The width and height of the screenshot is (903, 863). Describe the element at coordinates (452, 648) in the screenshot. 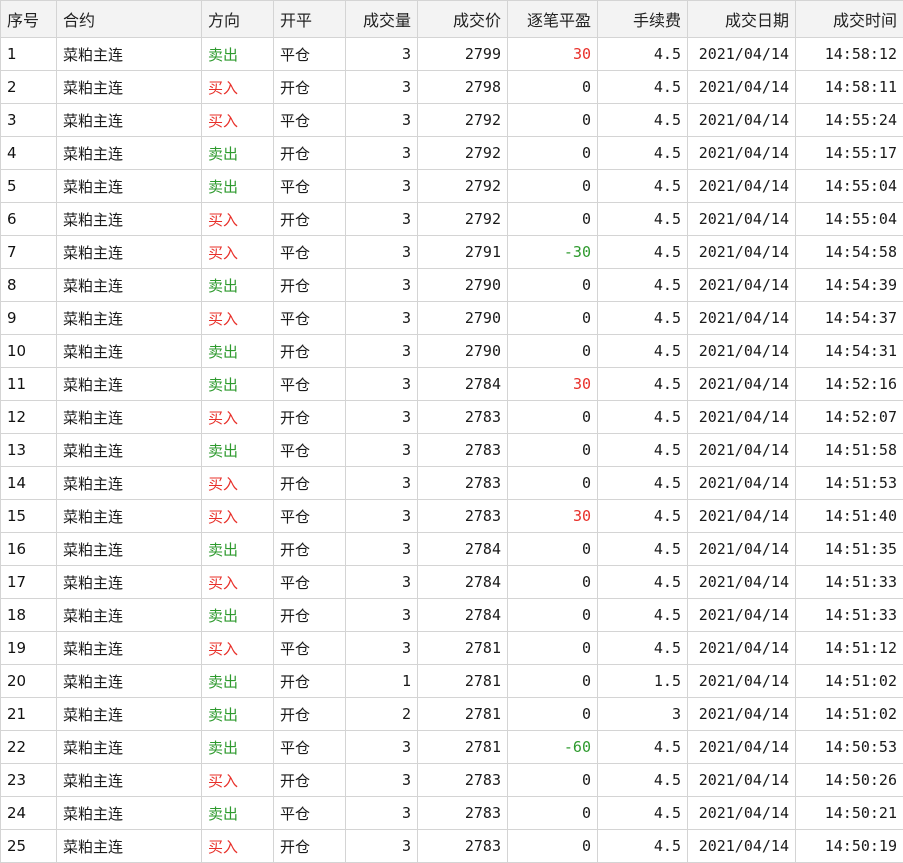

I see `table-row: 19菜粕主连买入平仓3278104.52021/04/1414:51:12` at that location.